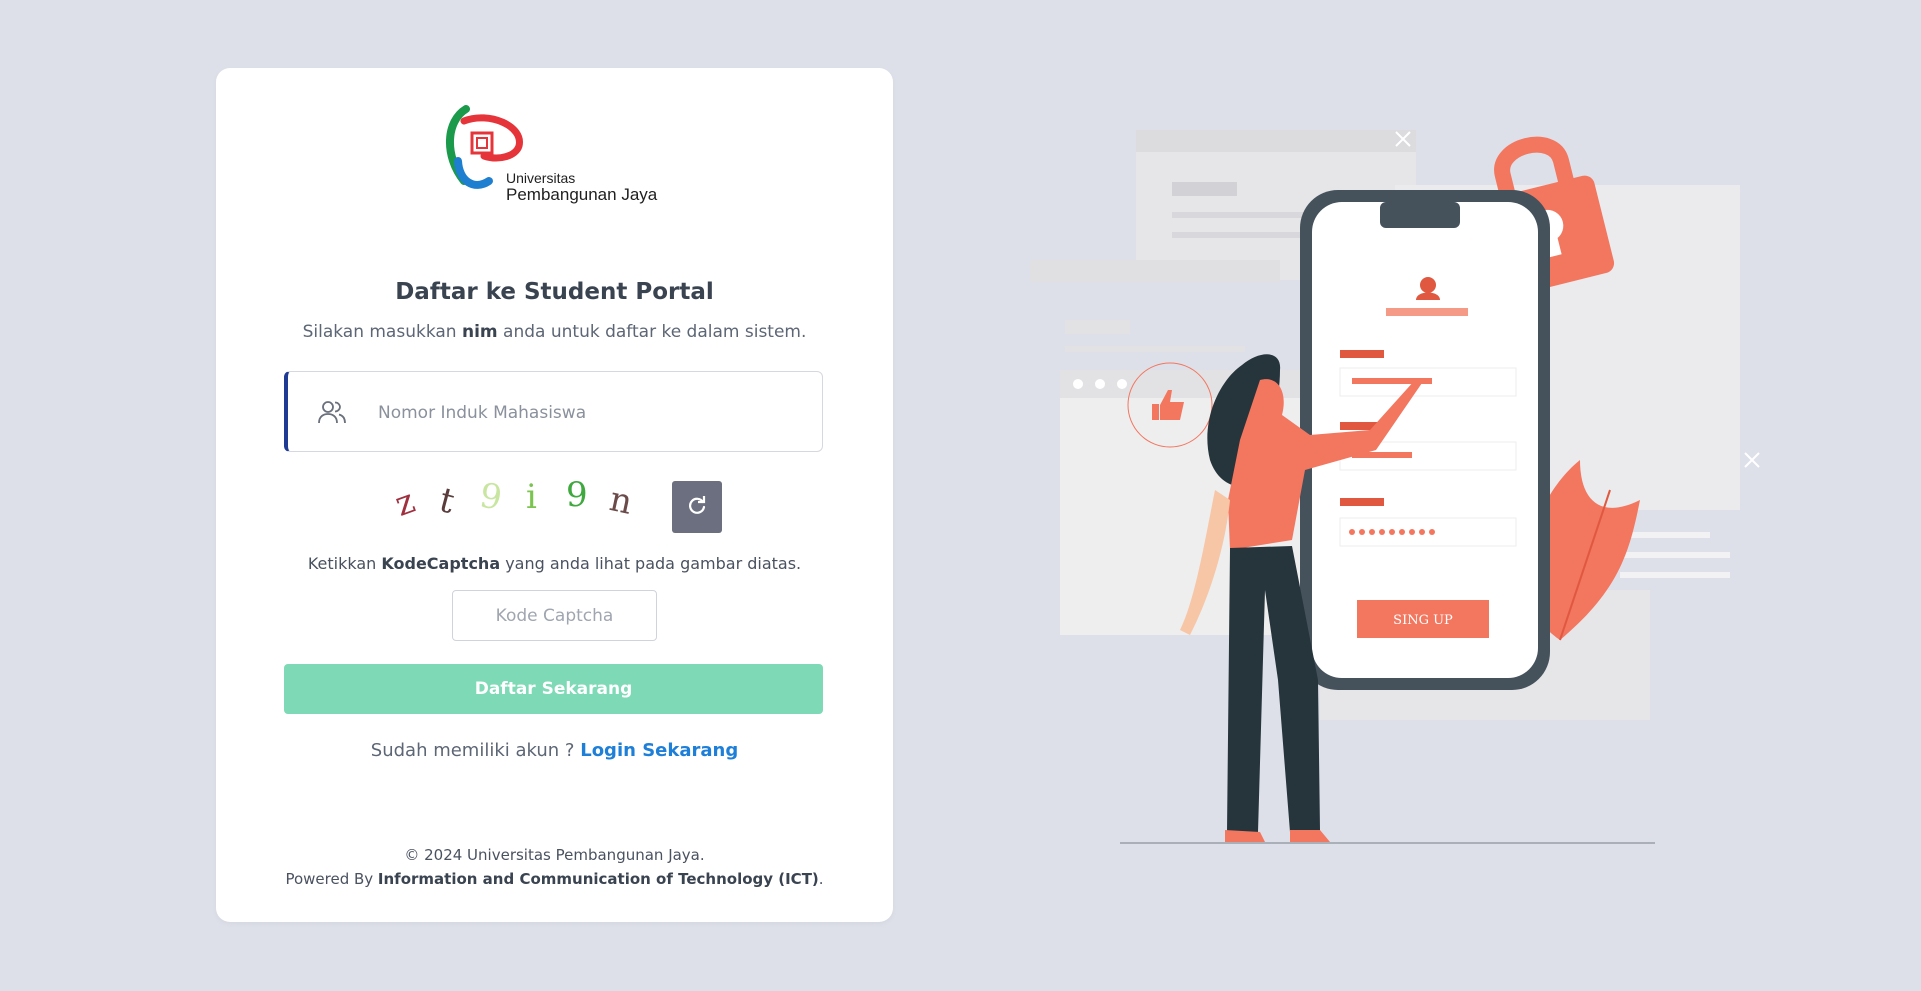  What do you see at coordinates (538, 508) in the screenshot?
I see `captcha-image: z t 9 i 9 n` at bounding box center [538, 508].